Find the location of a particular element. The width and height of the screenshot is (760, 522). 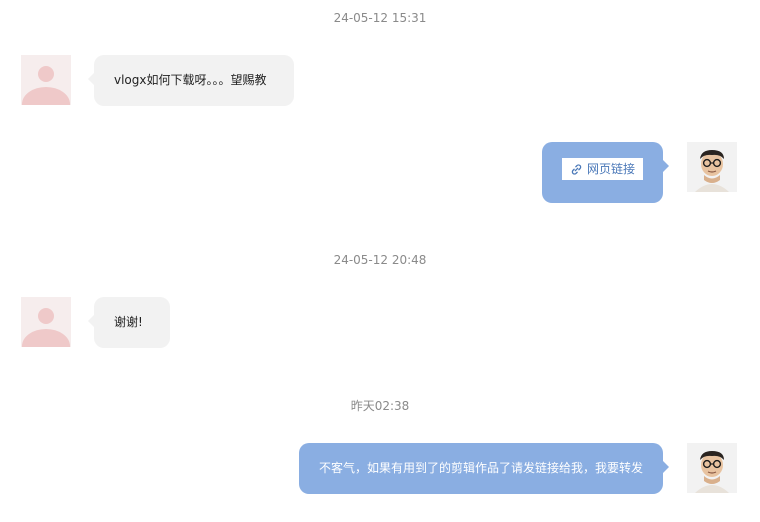

outgoing-message-bubble: 不客气，如果有用到了的剪辑作品了请发链接给我，我要转发 is located at coordinates (484, 468).